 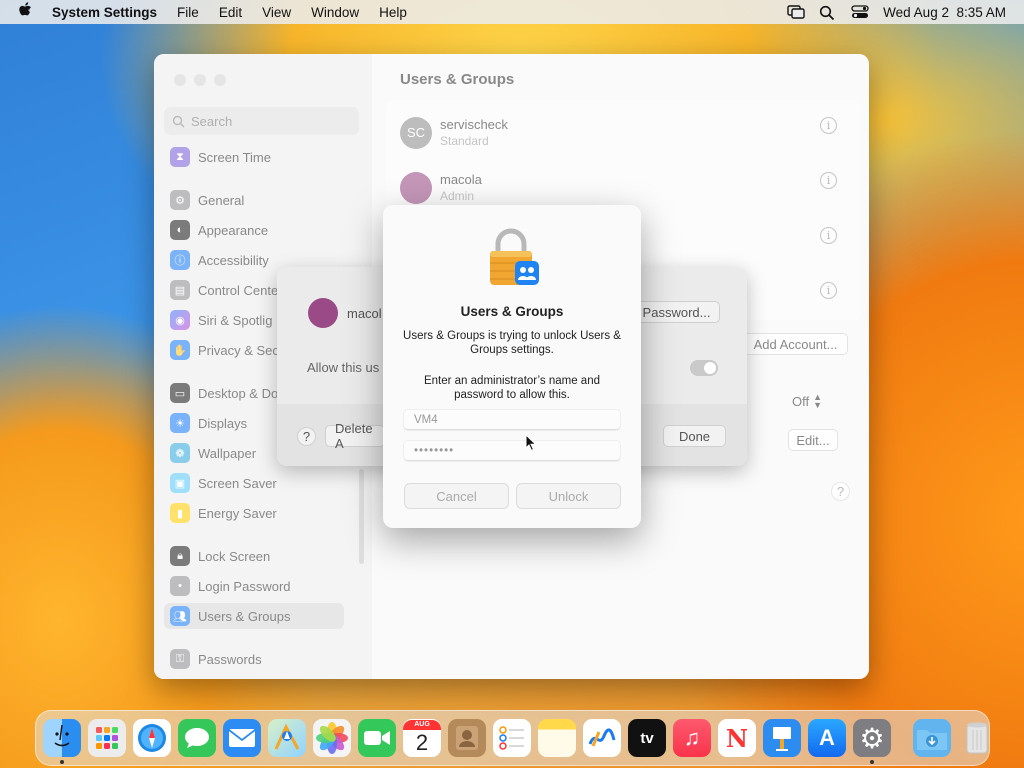 What do you see at coordinates (932, 738) in the screenshot?
I see `dock-downloads-folder-icon` at bounding box center [932, 738].